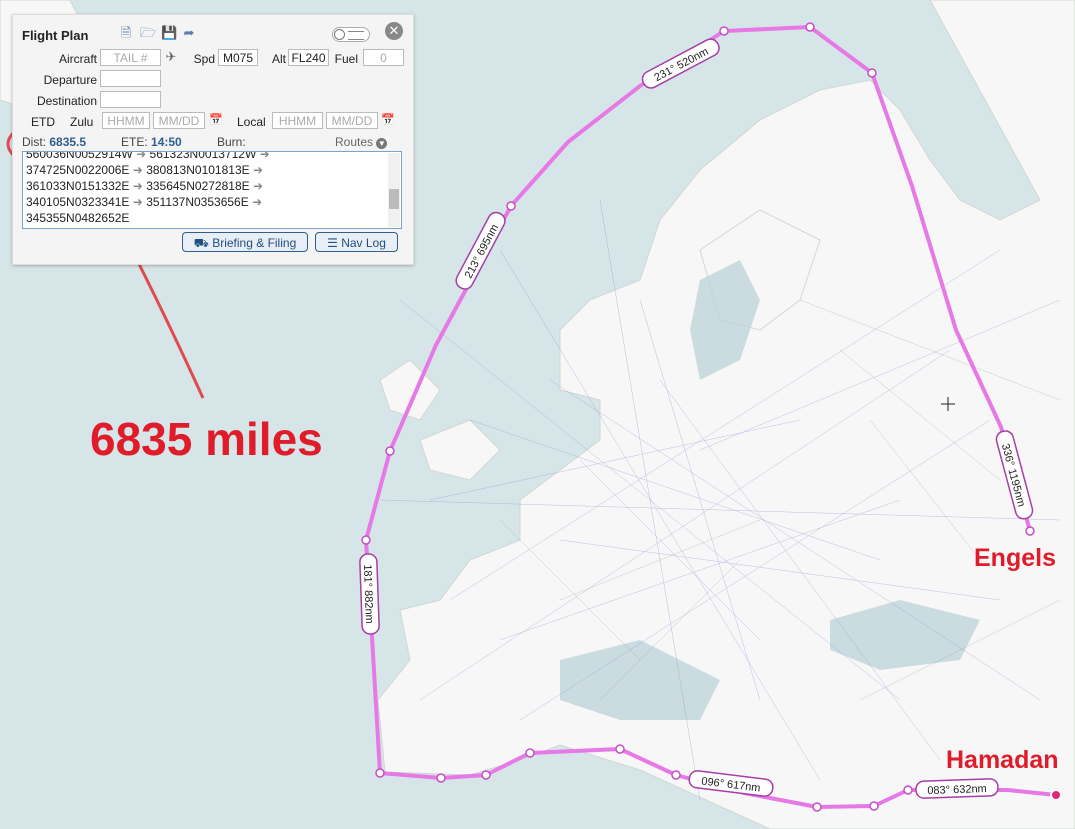 The height and width of the screenshot is (829, 1075). Describe the element at coordinates (66, 101) in the screenshot. I see `destination-label: Destination` at that location.